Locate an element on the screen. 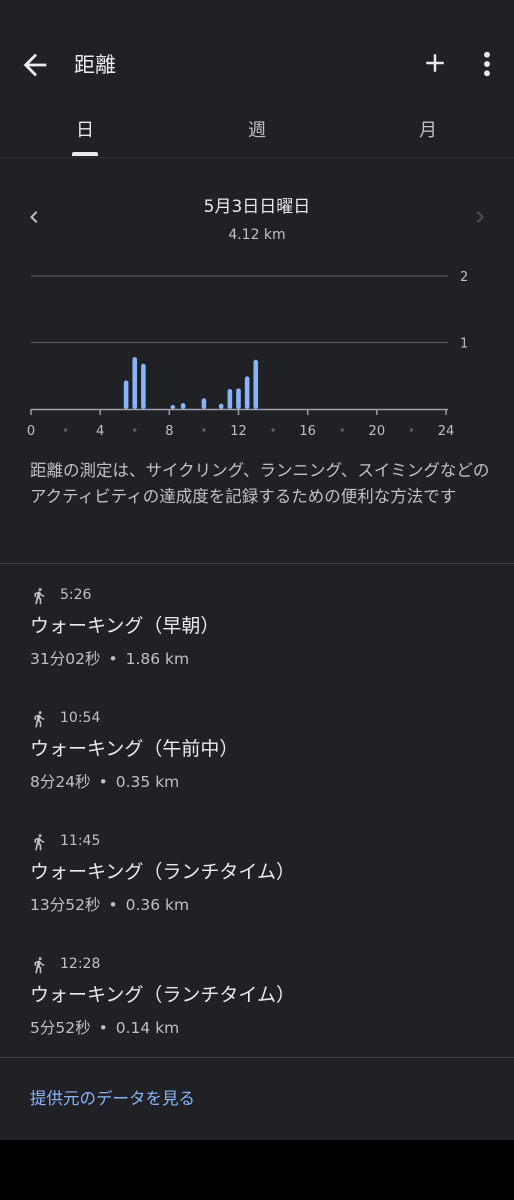 The width and height of the screenshot is (514, 1200). activity-stats: 31分02秒 • 1.86 km is located at coordinates (109, 658).